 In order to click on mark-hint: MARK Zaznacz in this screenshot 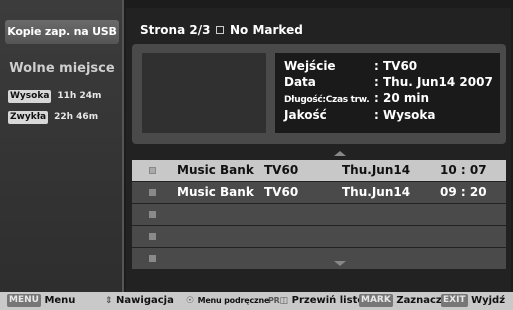, I will do `click(400, 301)`.